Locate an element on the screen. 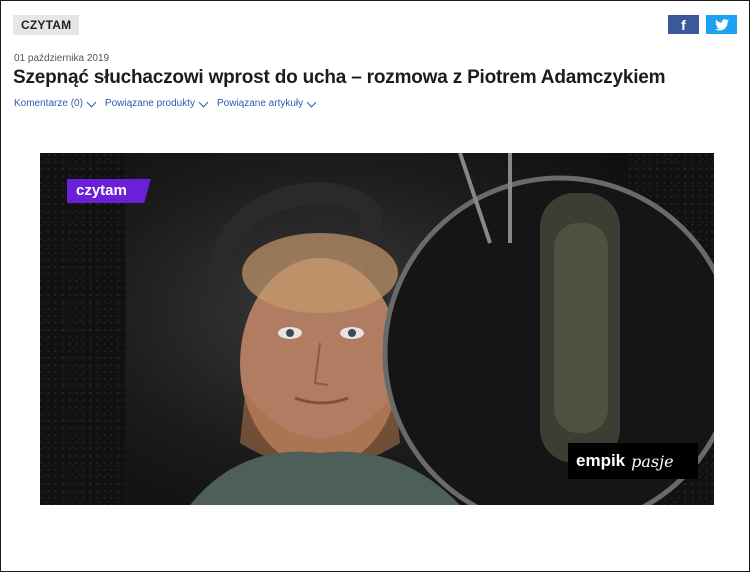  twitter-icon is located at coordinates (721, 24).